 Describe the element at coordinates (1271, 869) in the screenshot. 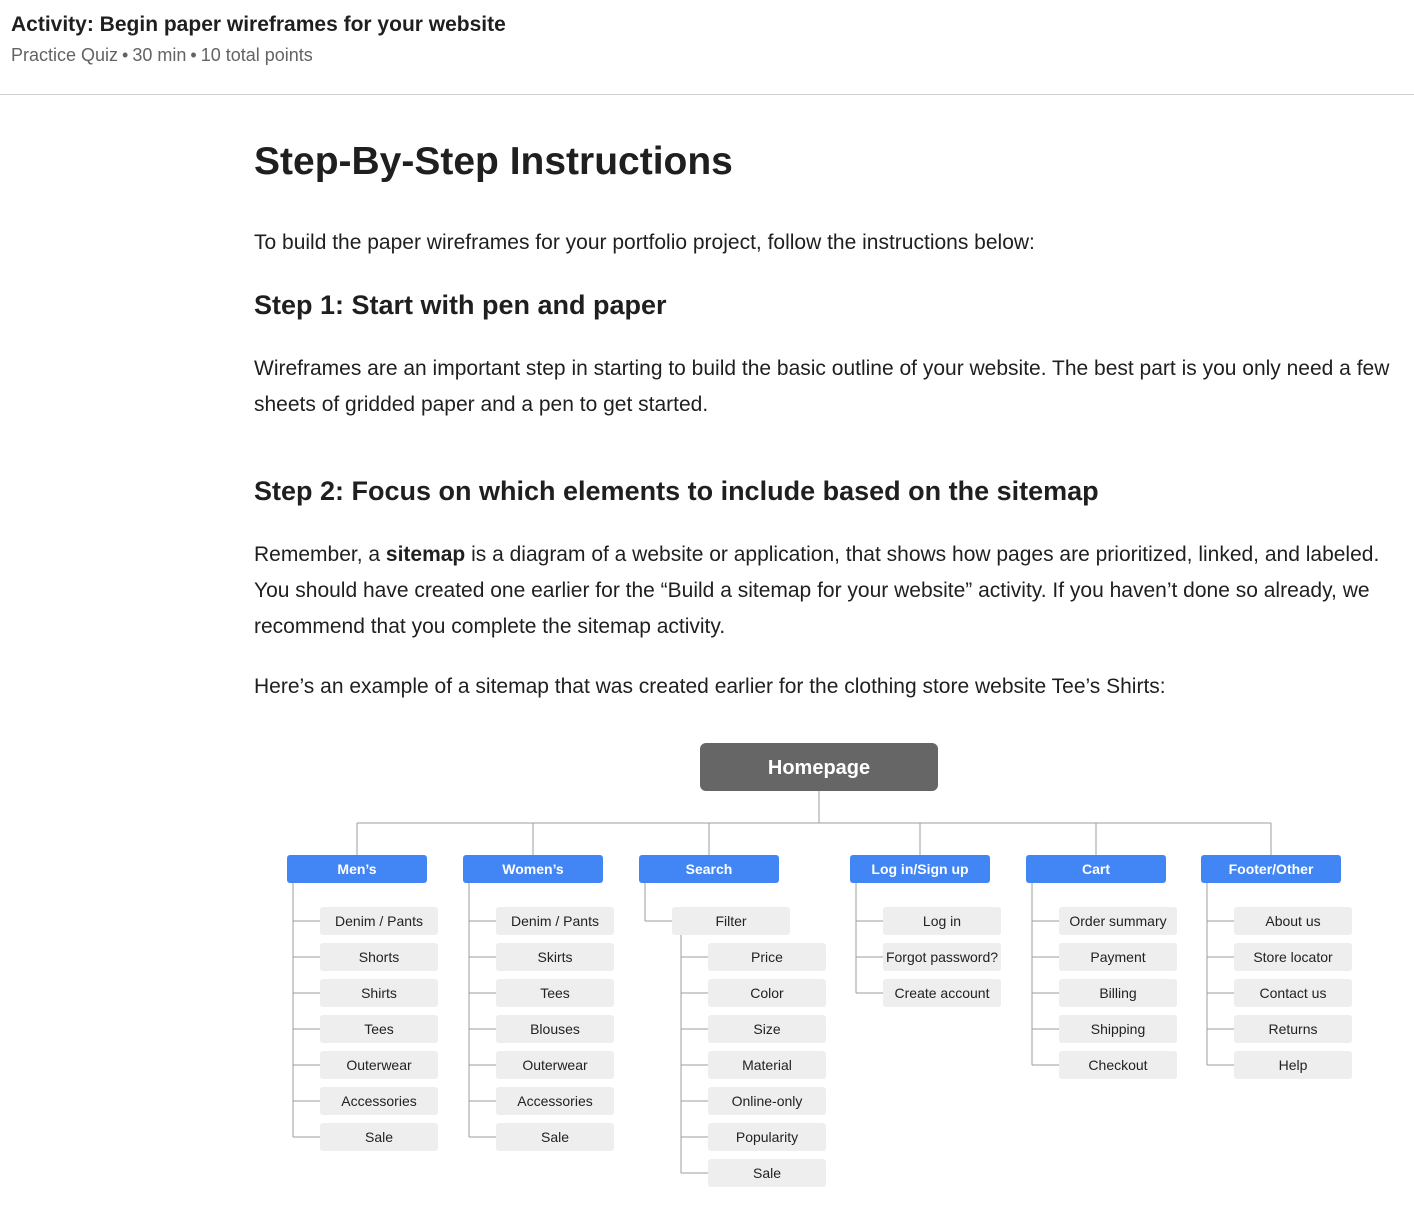

I see `sitemap-category-label: Footer/Other` at that location.